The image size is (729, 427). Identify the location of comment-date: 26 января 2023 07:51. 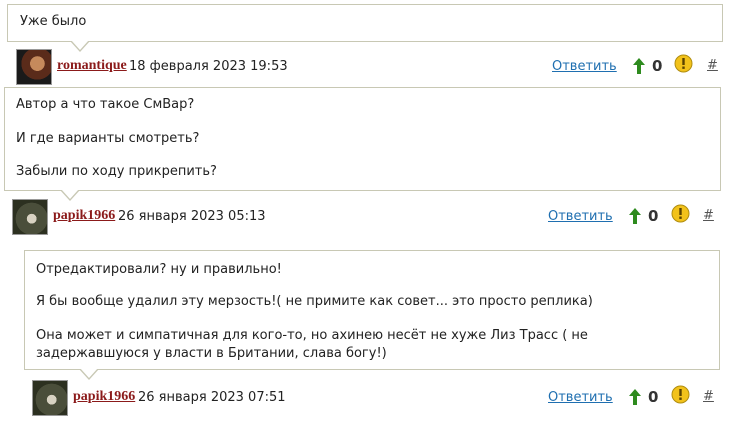
(212, 397).